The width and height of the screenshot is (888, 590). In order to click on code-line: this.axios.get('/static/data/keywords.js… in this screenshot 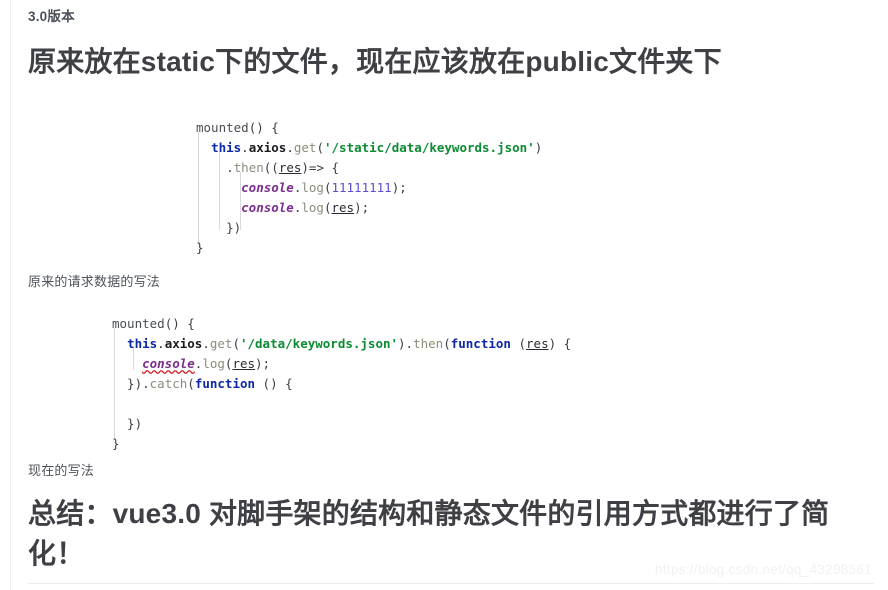, I will do `click(369, 148)`.